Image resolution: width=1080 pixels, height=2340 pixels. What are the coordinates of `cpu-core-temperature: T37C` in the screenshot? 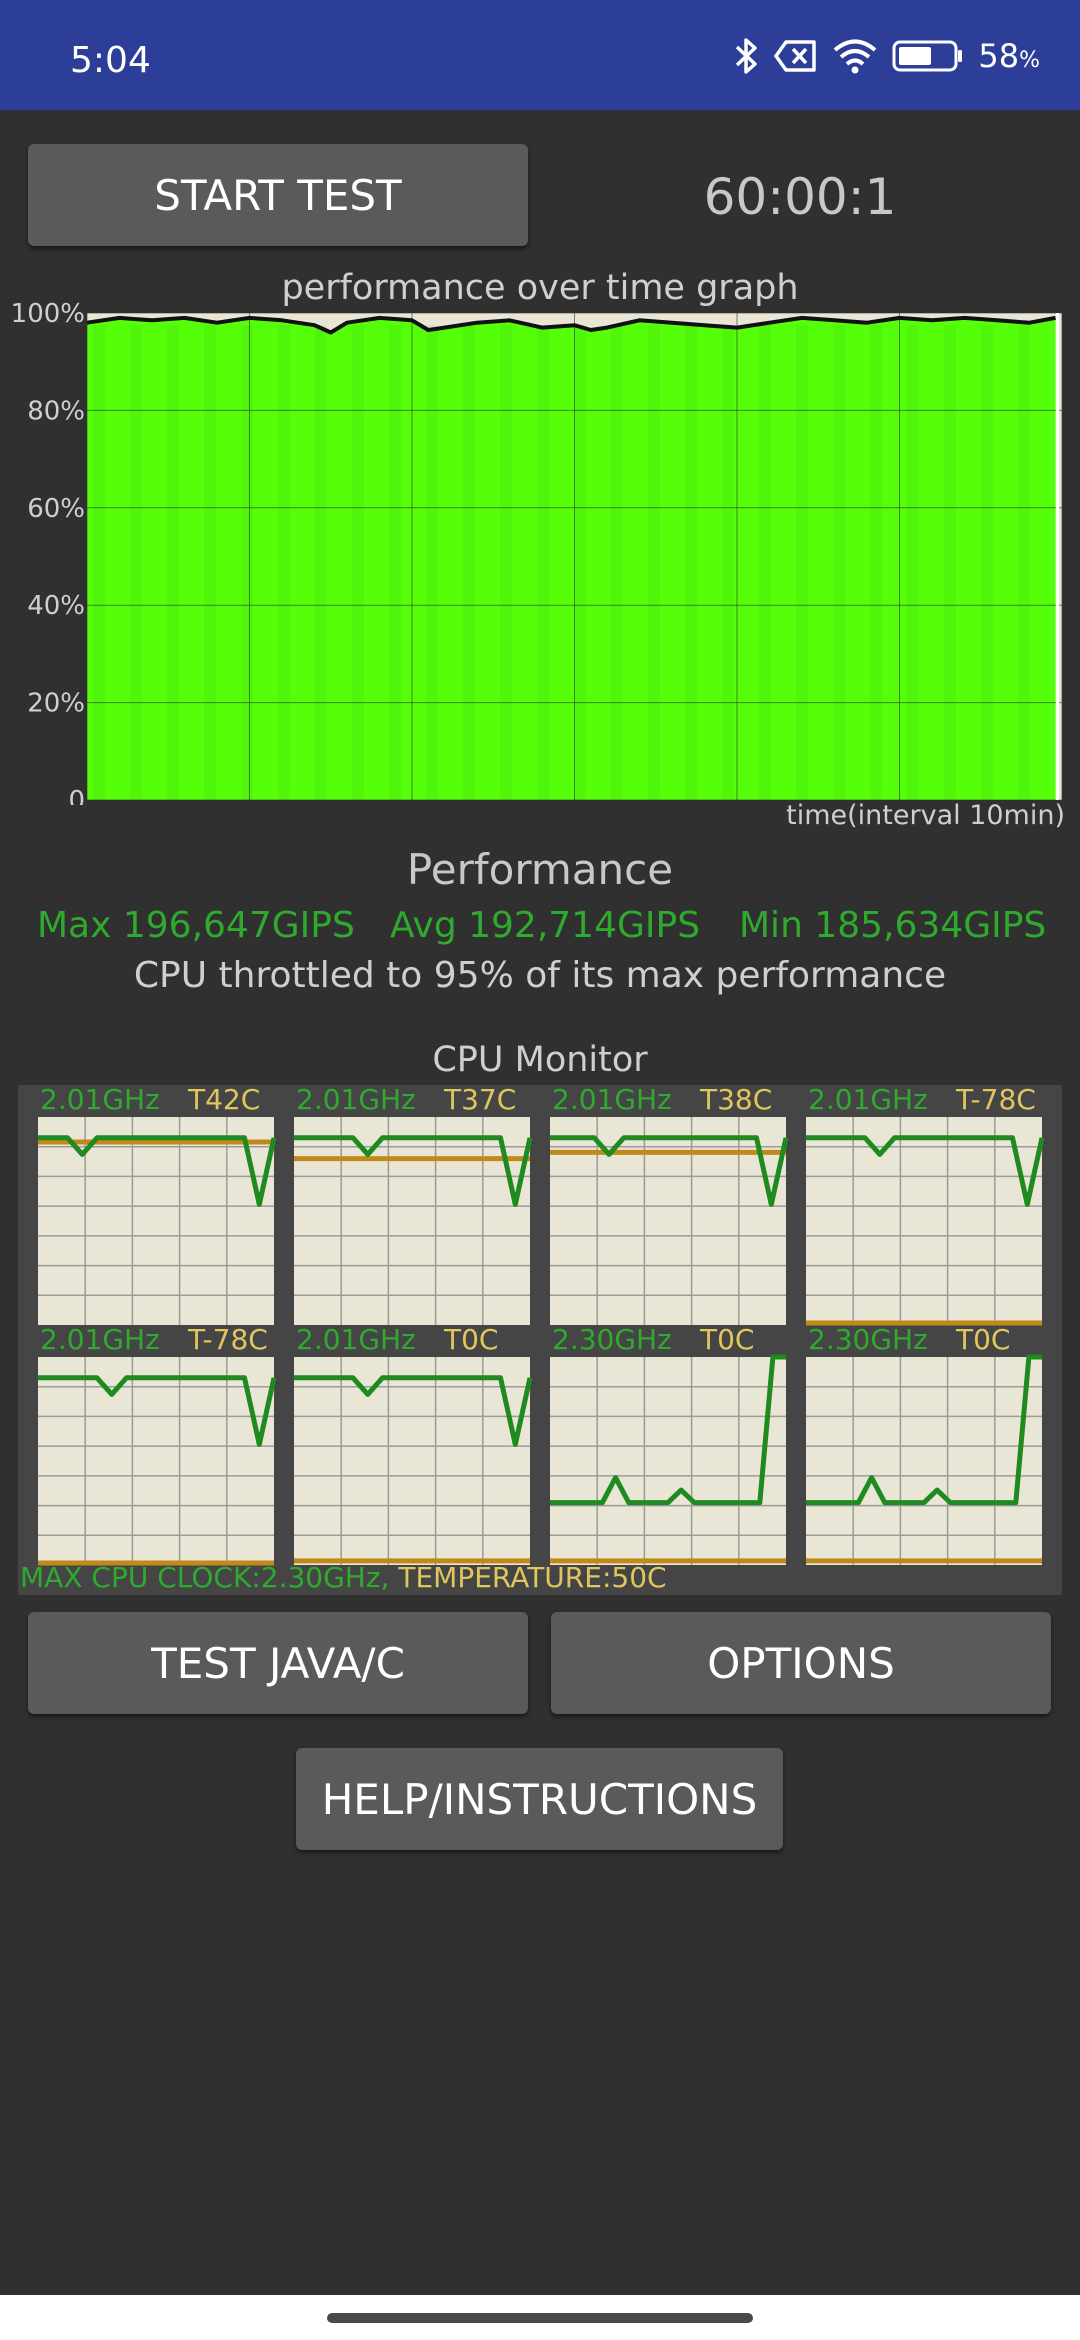 It's located at (480, 1099).